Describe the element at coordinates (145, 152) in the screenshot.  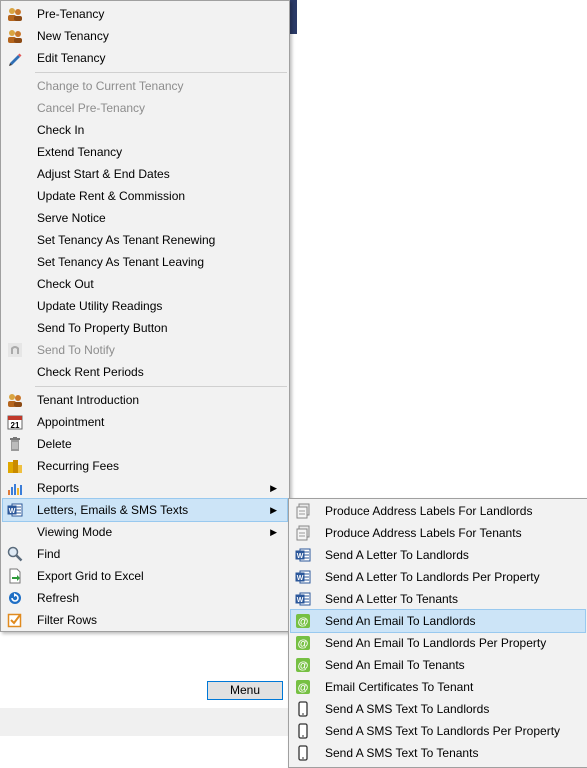
I see `menu-item-extend-tenancy: Extend Tenancy` at that location.